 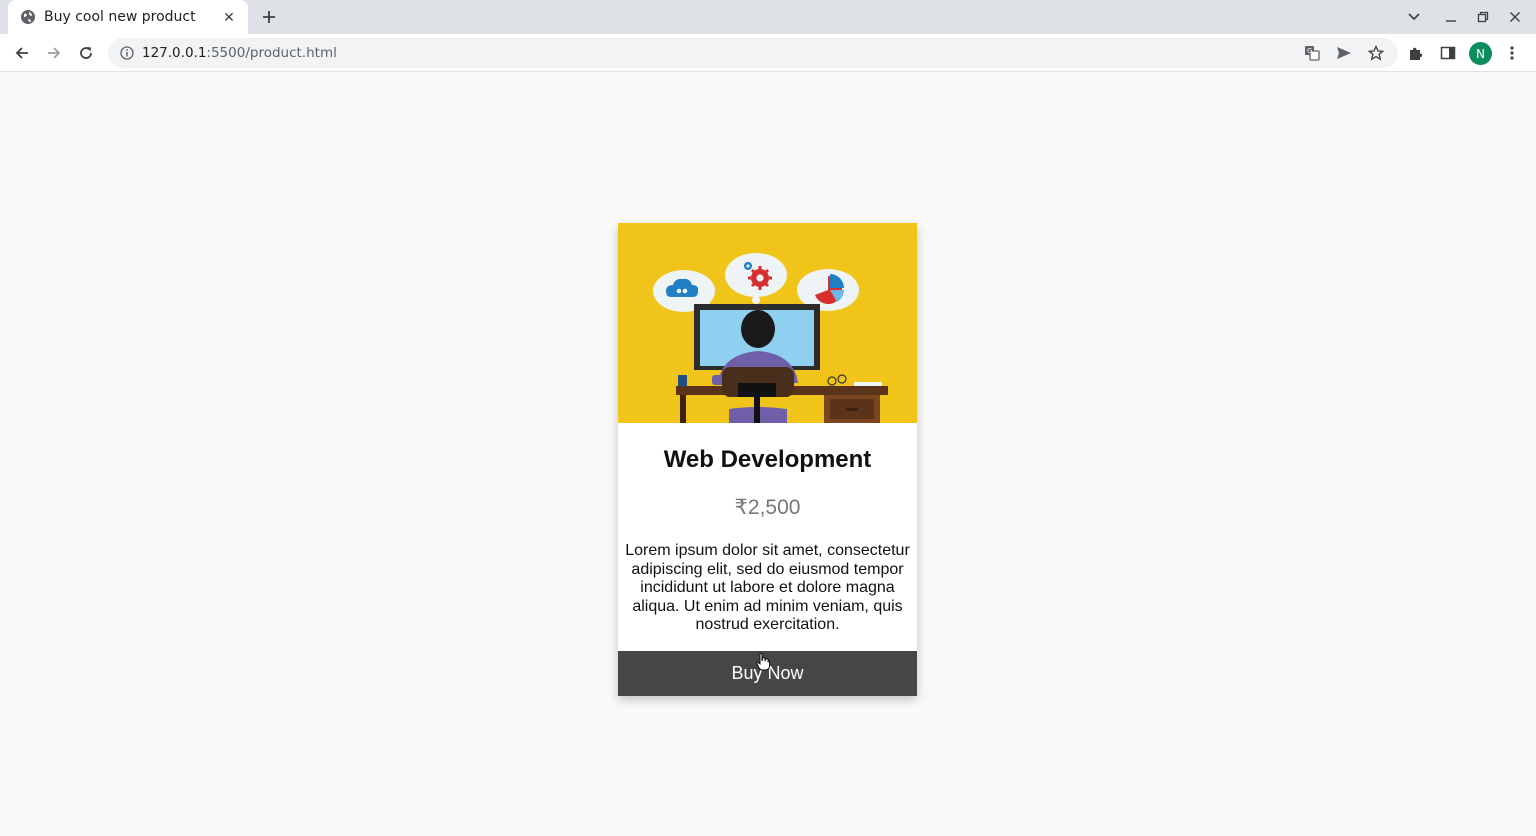 What do you see at coordinates (269, 17) in the screenshot?
I see `new-tab-plus-icon` at bounding box center [269, 17].